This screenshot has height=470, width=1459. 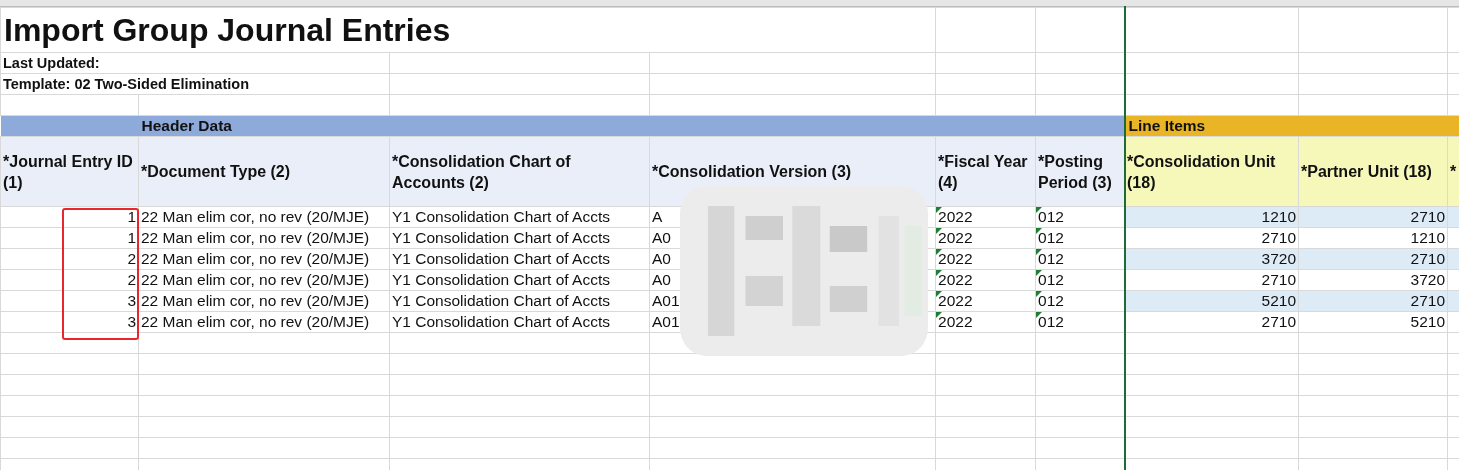 I want to click on section-header-bar: Header Data, so click(x=562, y=126).